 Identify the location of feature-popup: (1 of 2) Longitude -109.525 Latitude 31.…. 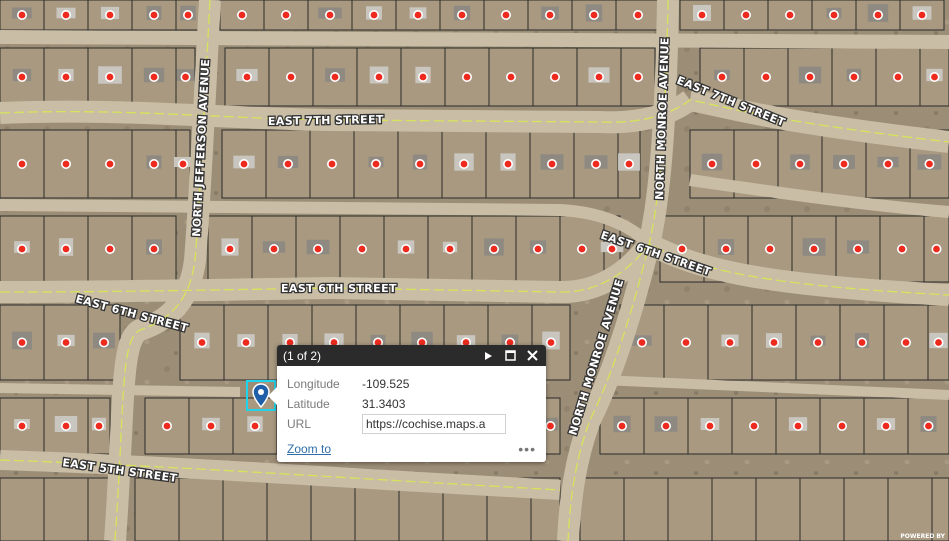
(407, 403).